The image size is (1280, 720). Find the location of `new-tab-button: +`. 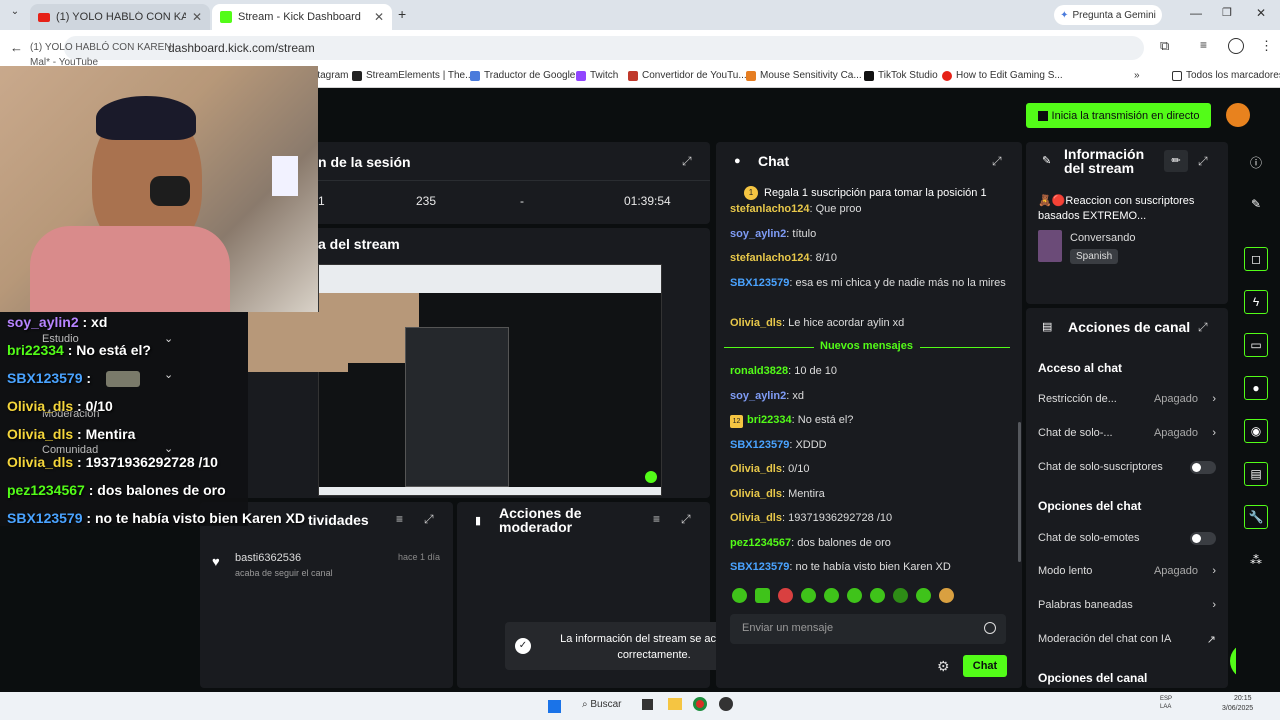

new-tab-button: + is located at coordinates (402, 14).